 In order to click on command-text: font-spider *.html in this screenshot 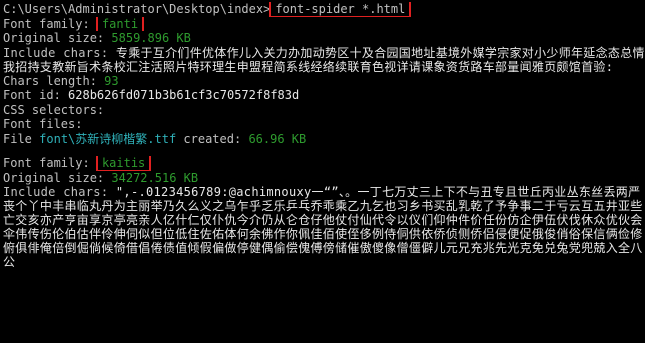, I will do `click(340, 9)`.